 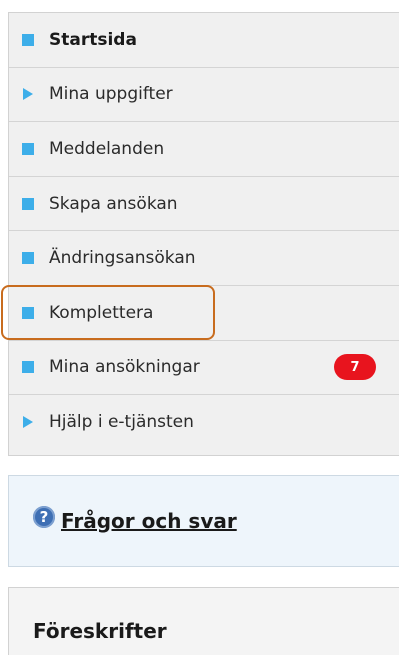 I want to click on faq-link: Frågor och svar, so click(x=149, y=521).